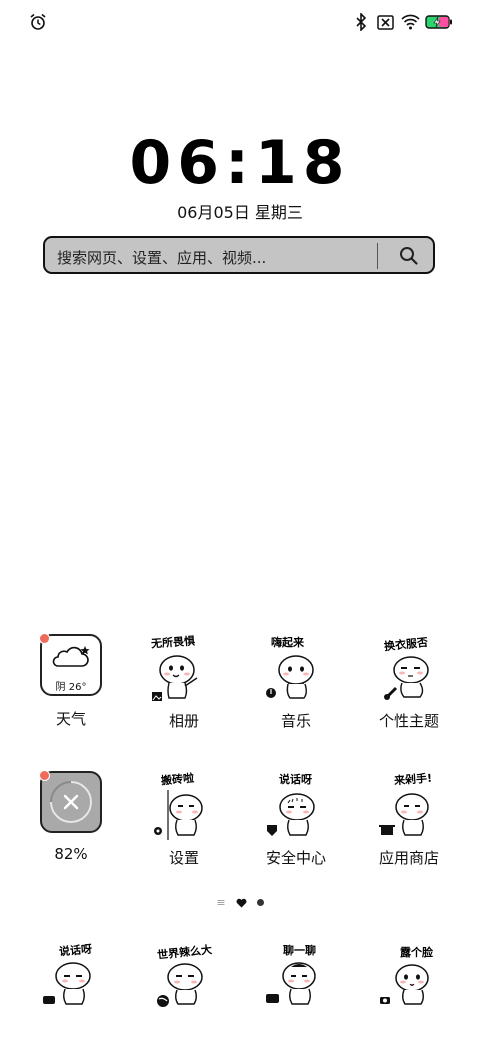  What do you see at coordinates (184, 669) in the screenshot?
I see `gallery-icon: 无所畏惧` at bounding box center [184, 669].